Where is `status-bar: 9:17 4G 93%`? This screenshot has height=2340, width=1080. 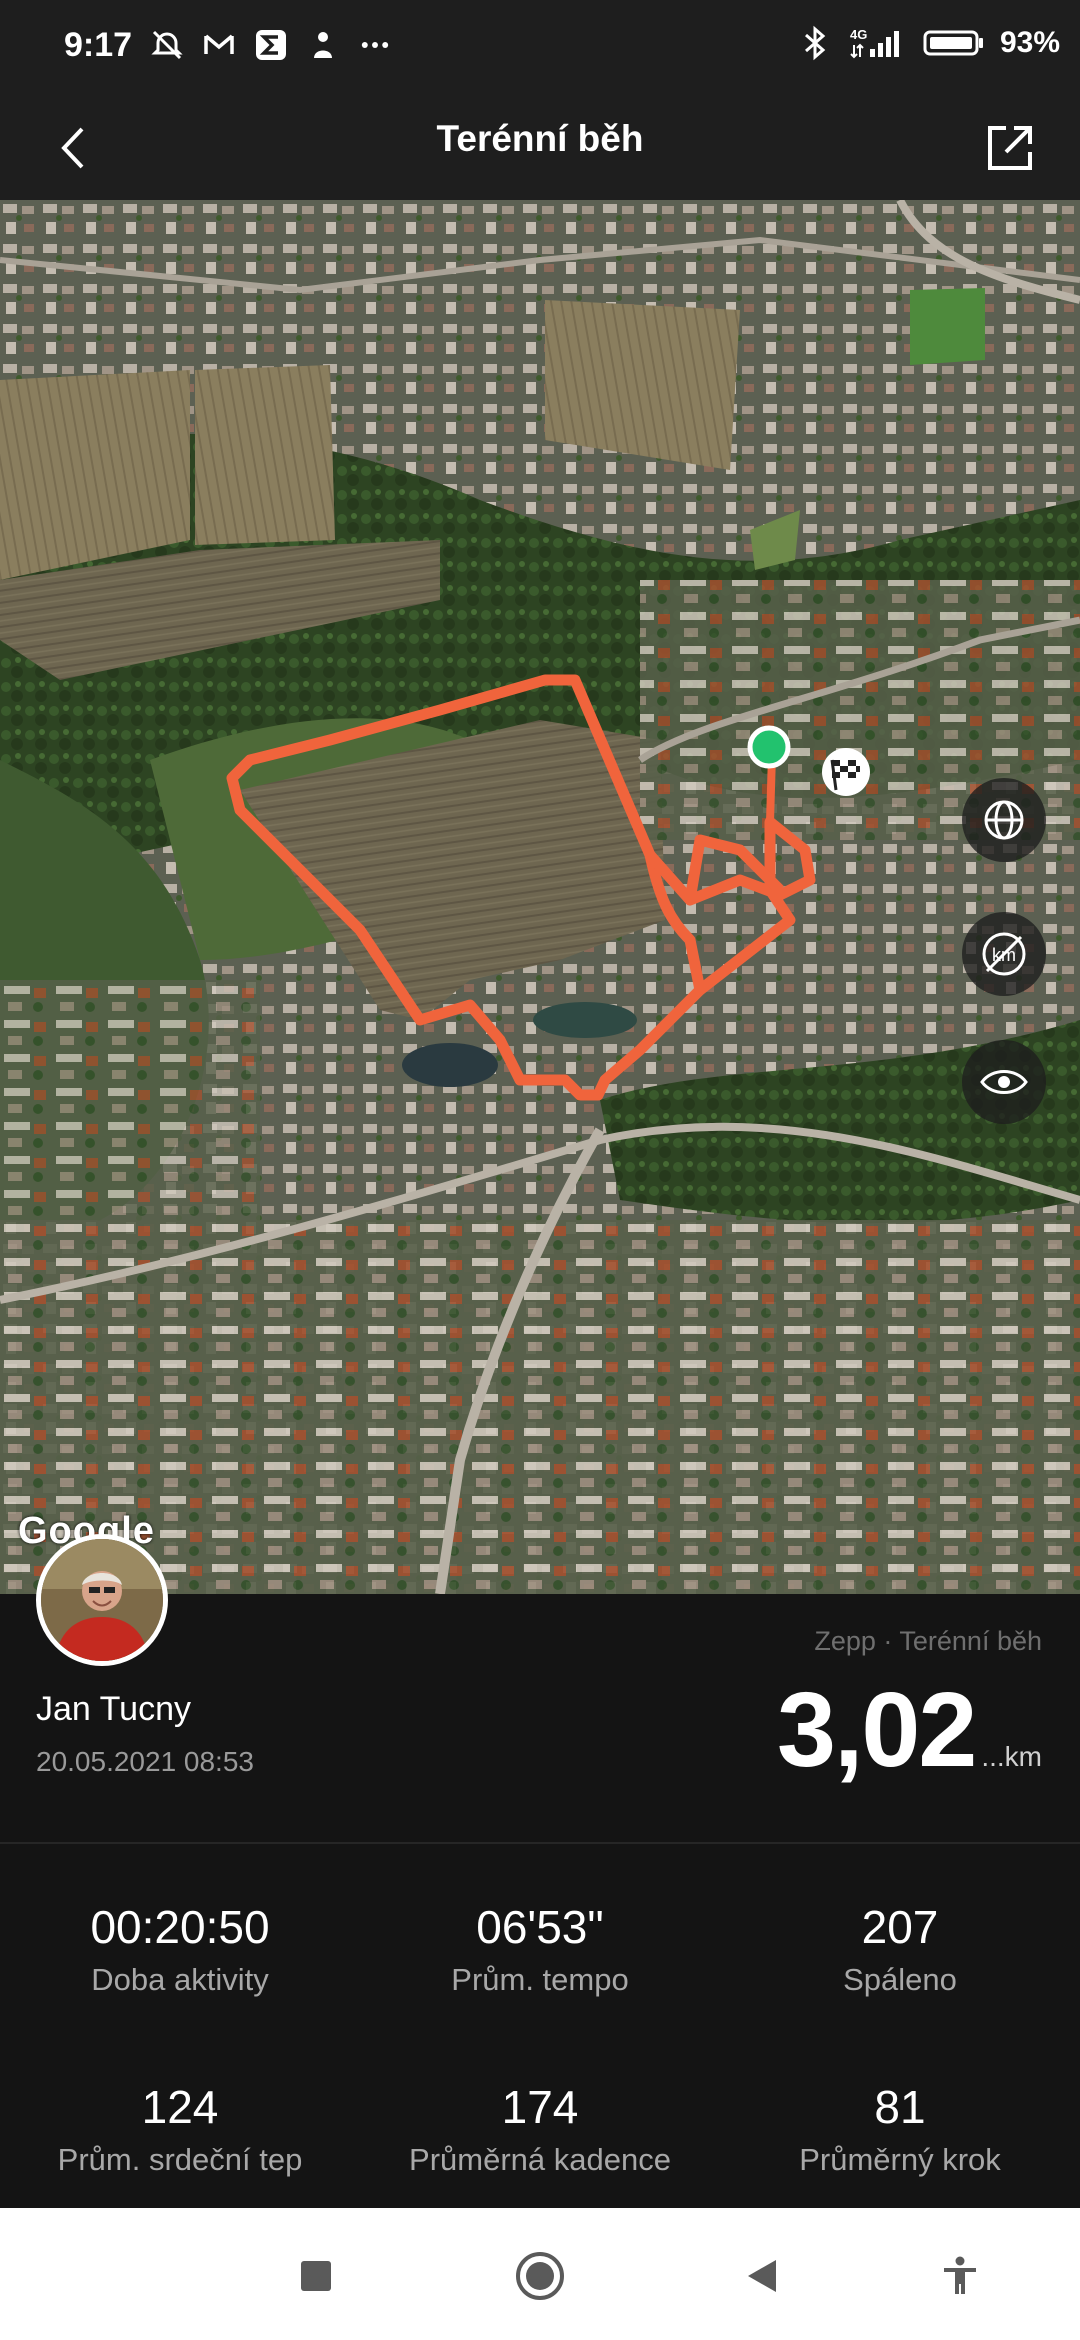 status-bar: 9:17 4G 93% is located at coordinates (540, 48).